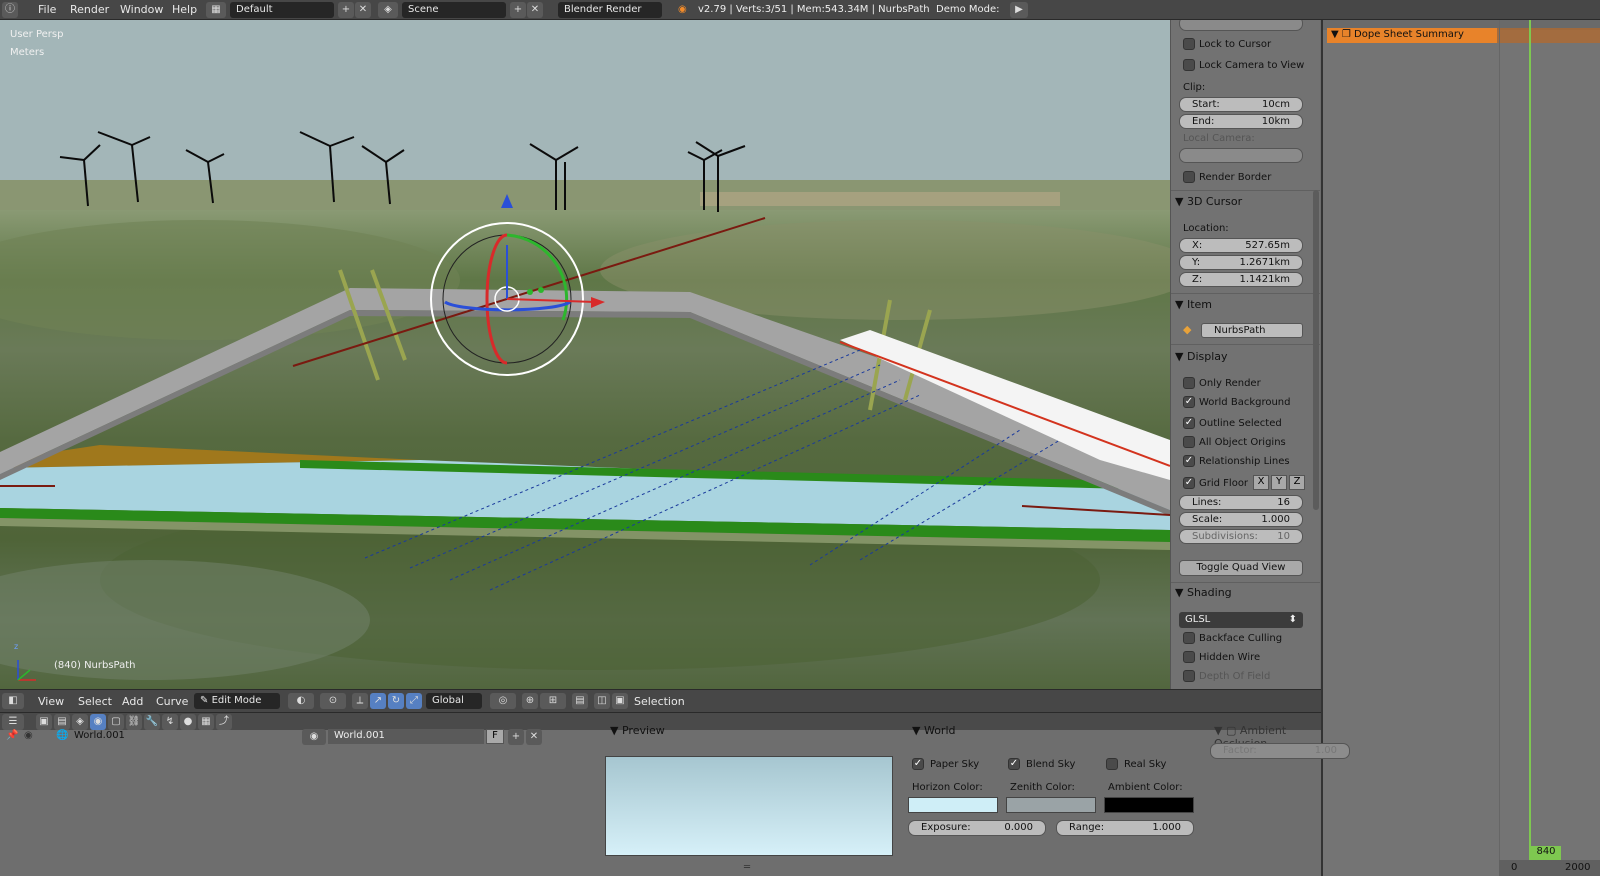  Describe the element at coordinates (534, 737) in the screenshot. I see `unlink-world-icon: ✕` at that location.